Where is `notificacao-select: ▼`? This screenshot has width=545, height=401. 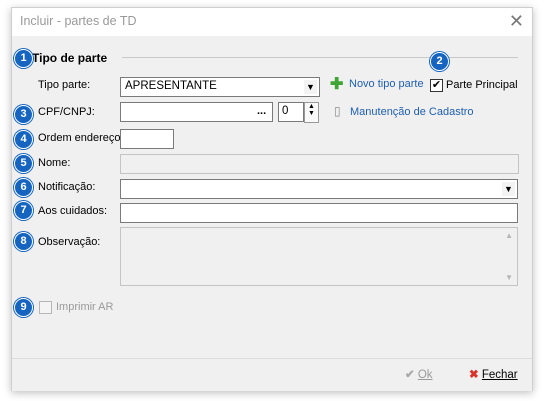 notificacao-select: ▼ is located at coordinates (319, 189).